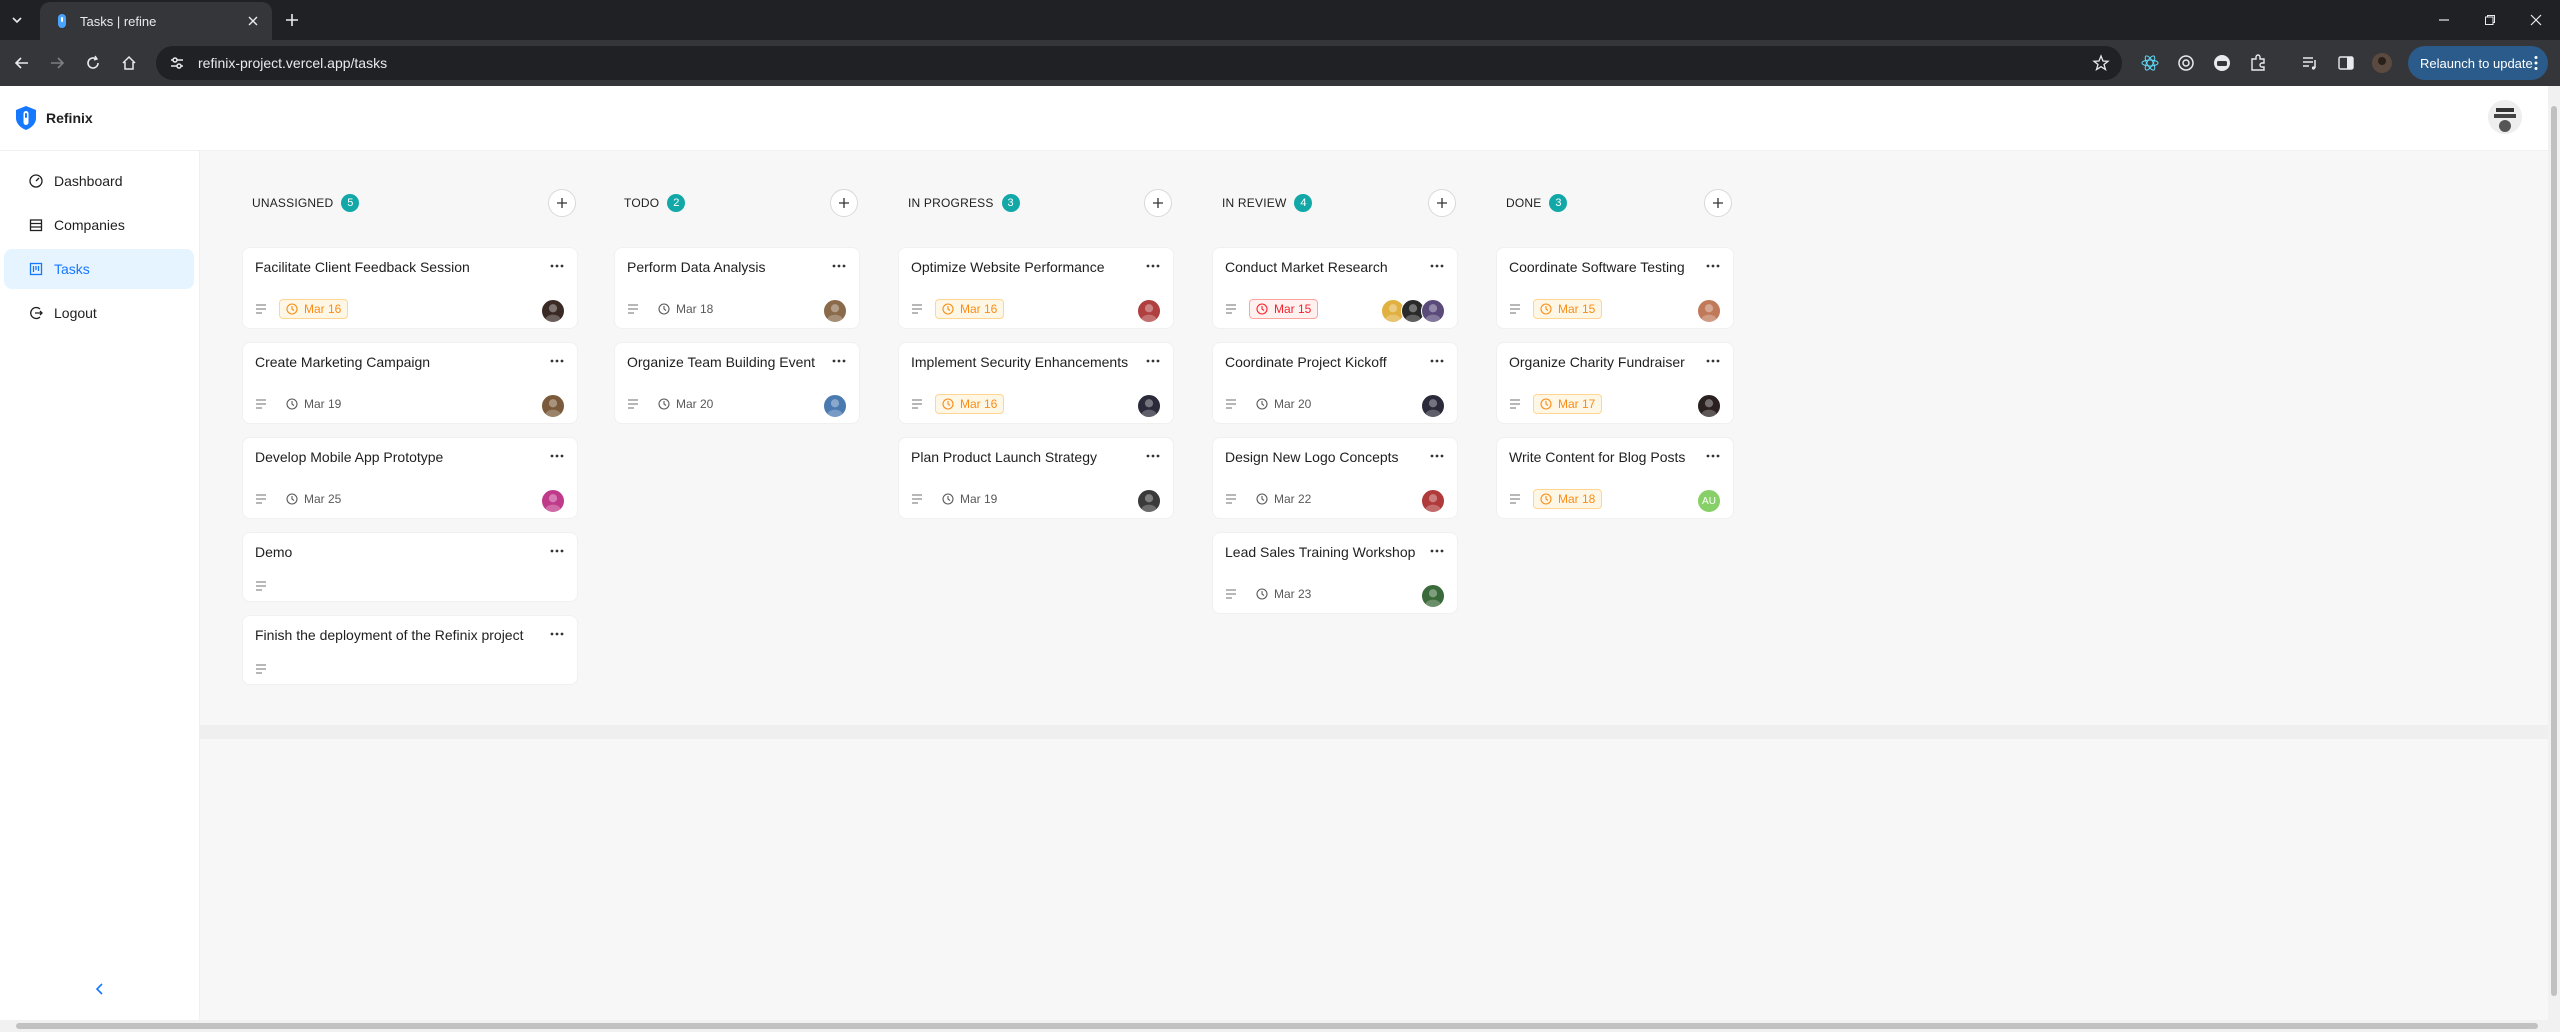  Describe the element at coordinates (292, 20) in the screenshot. I see `new-tab-icon` at that location.